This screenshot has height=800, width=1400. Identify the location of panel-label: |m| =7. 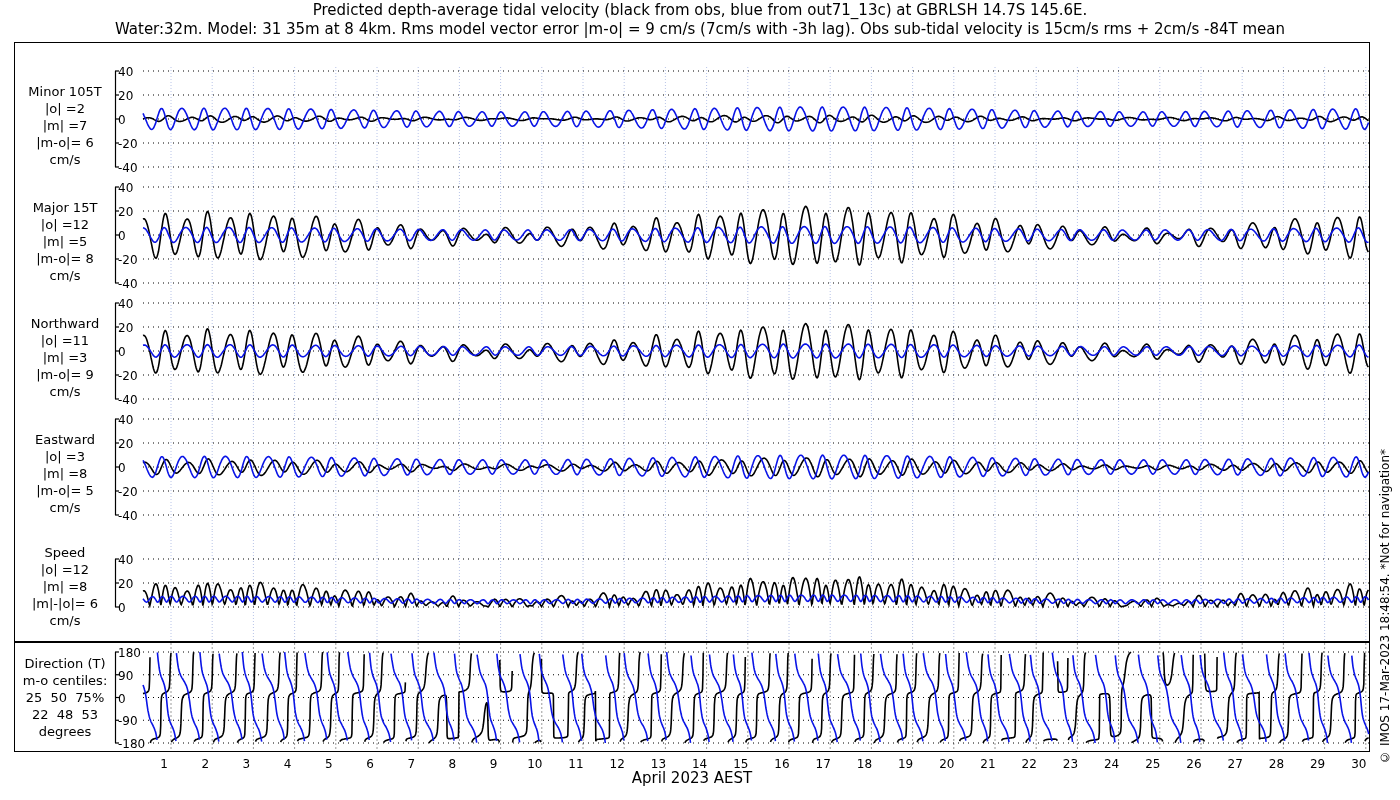
(65, 125).